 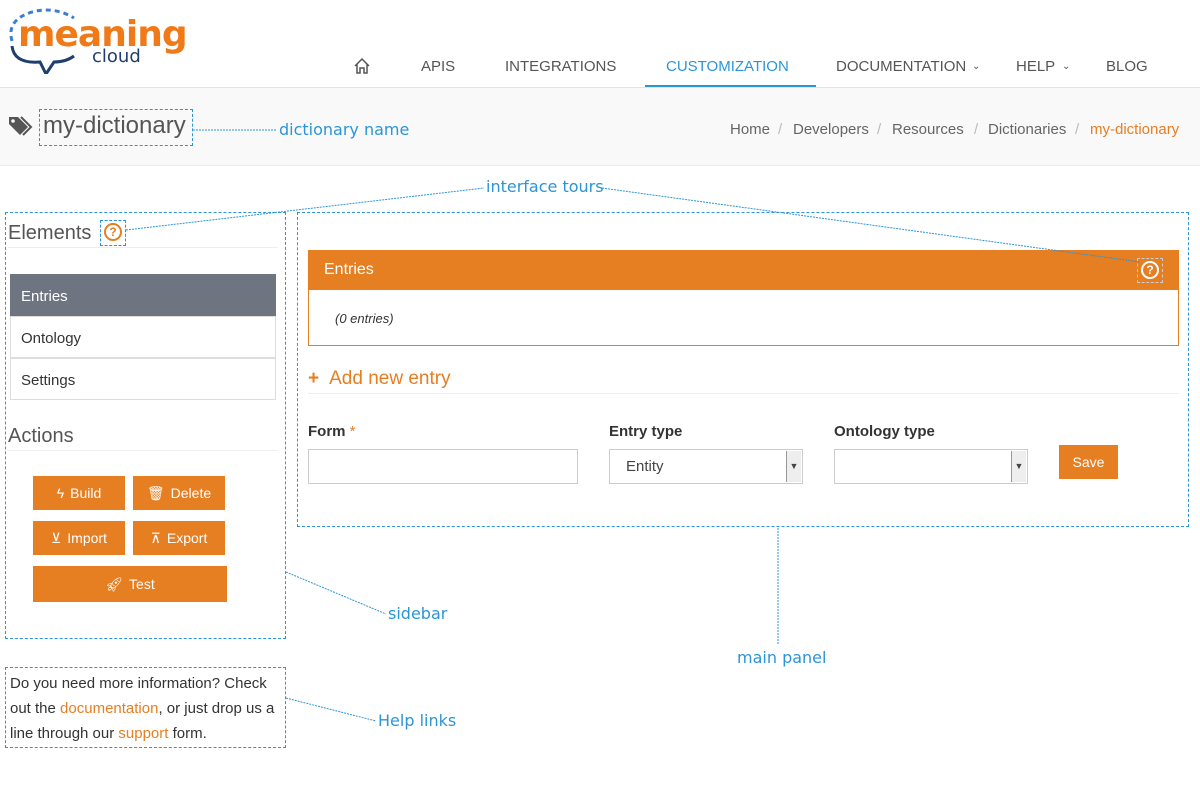 What do you see at coordinates (418, 613) in the screenshot?
I see `annotation-sidebar: sidebar` at bounding box center [418, 613].